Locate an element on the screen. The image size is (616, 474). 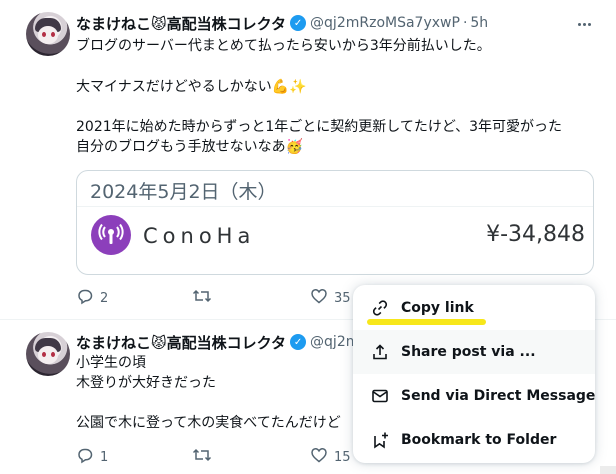
reply-count: 2 is located at coordinates (104, 298).